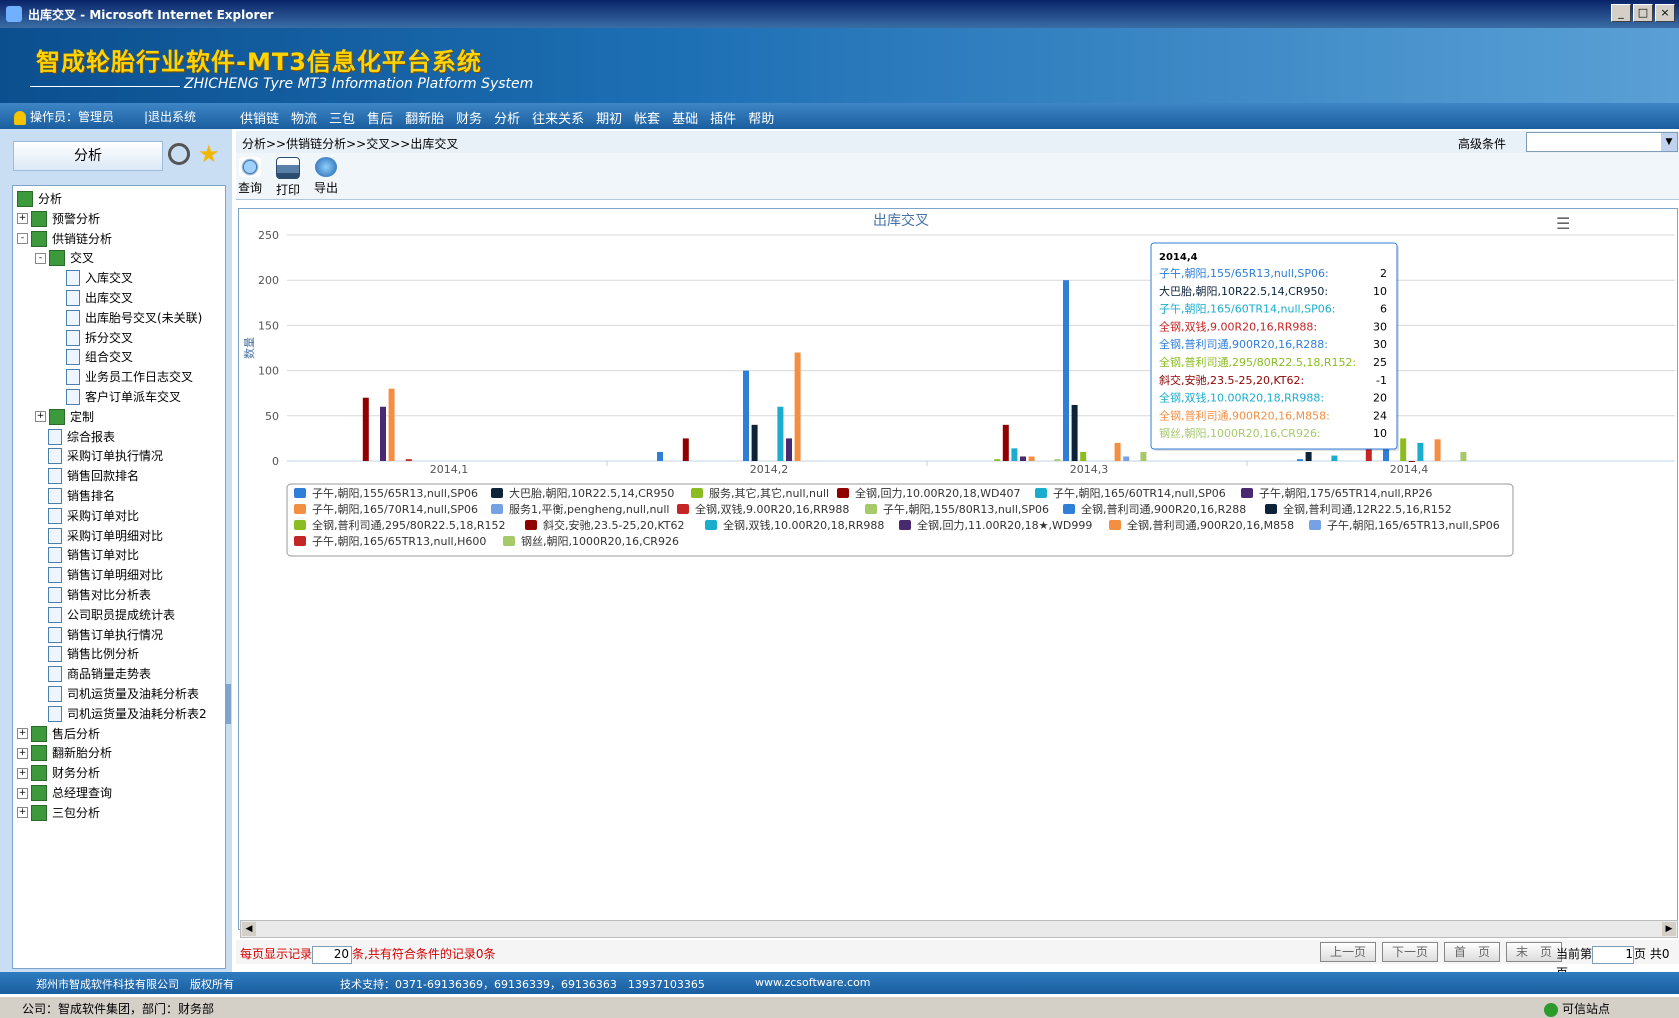  Describe the element at coordinates (332, 954) in the screenshot. I see `per-page-input: 20` at that location.